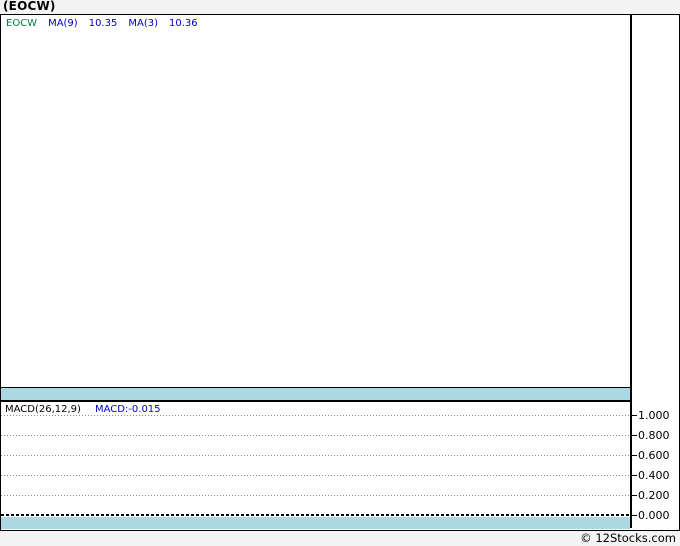 Image resolution: width=680 pixels, height=546 pixels. I want to click on axis-label: 0.200, so click(651, 495).